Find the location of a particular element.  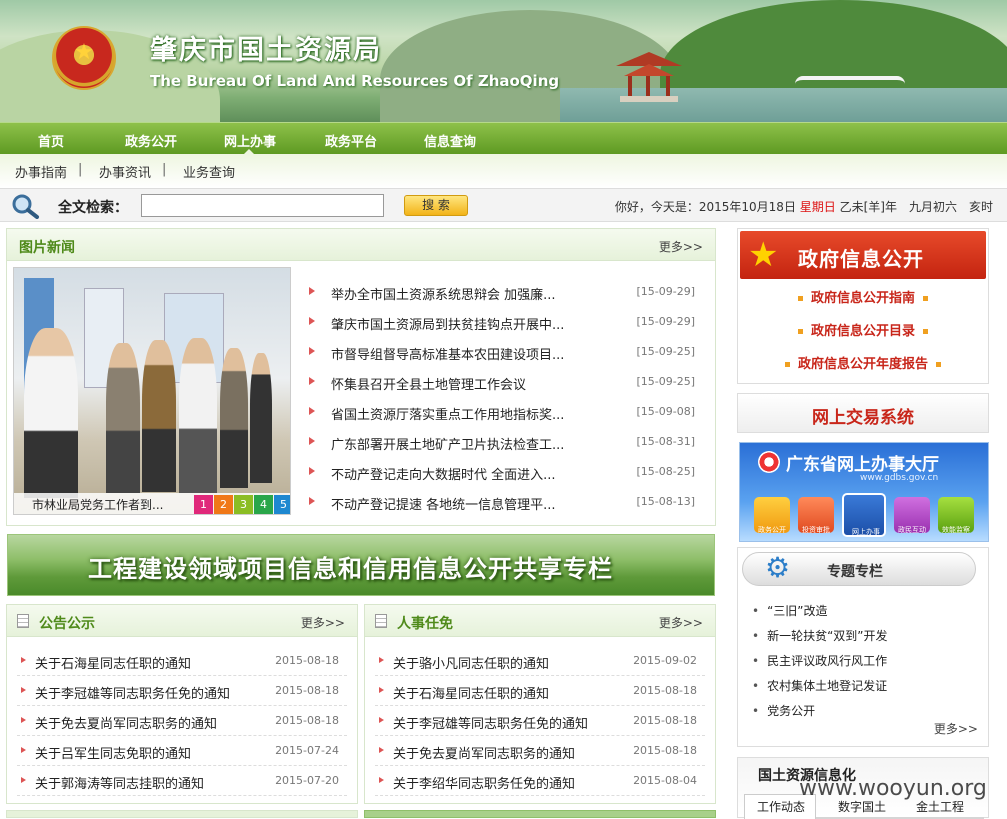

topics-header: ⚙ 专题专栏 is located at coordinates (859, 568).